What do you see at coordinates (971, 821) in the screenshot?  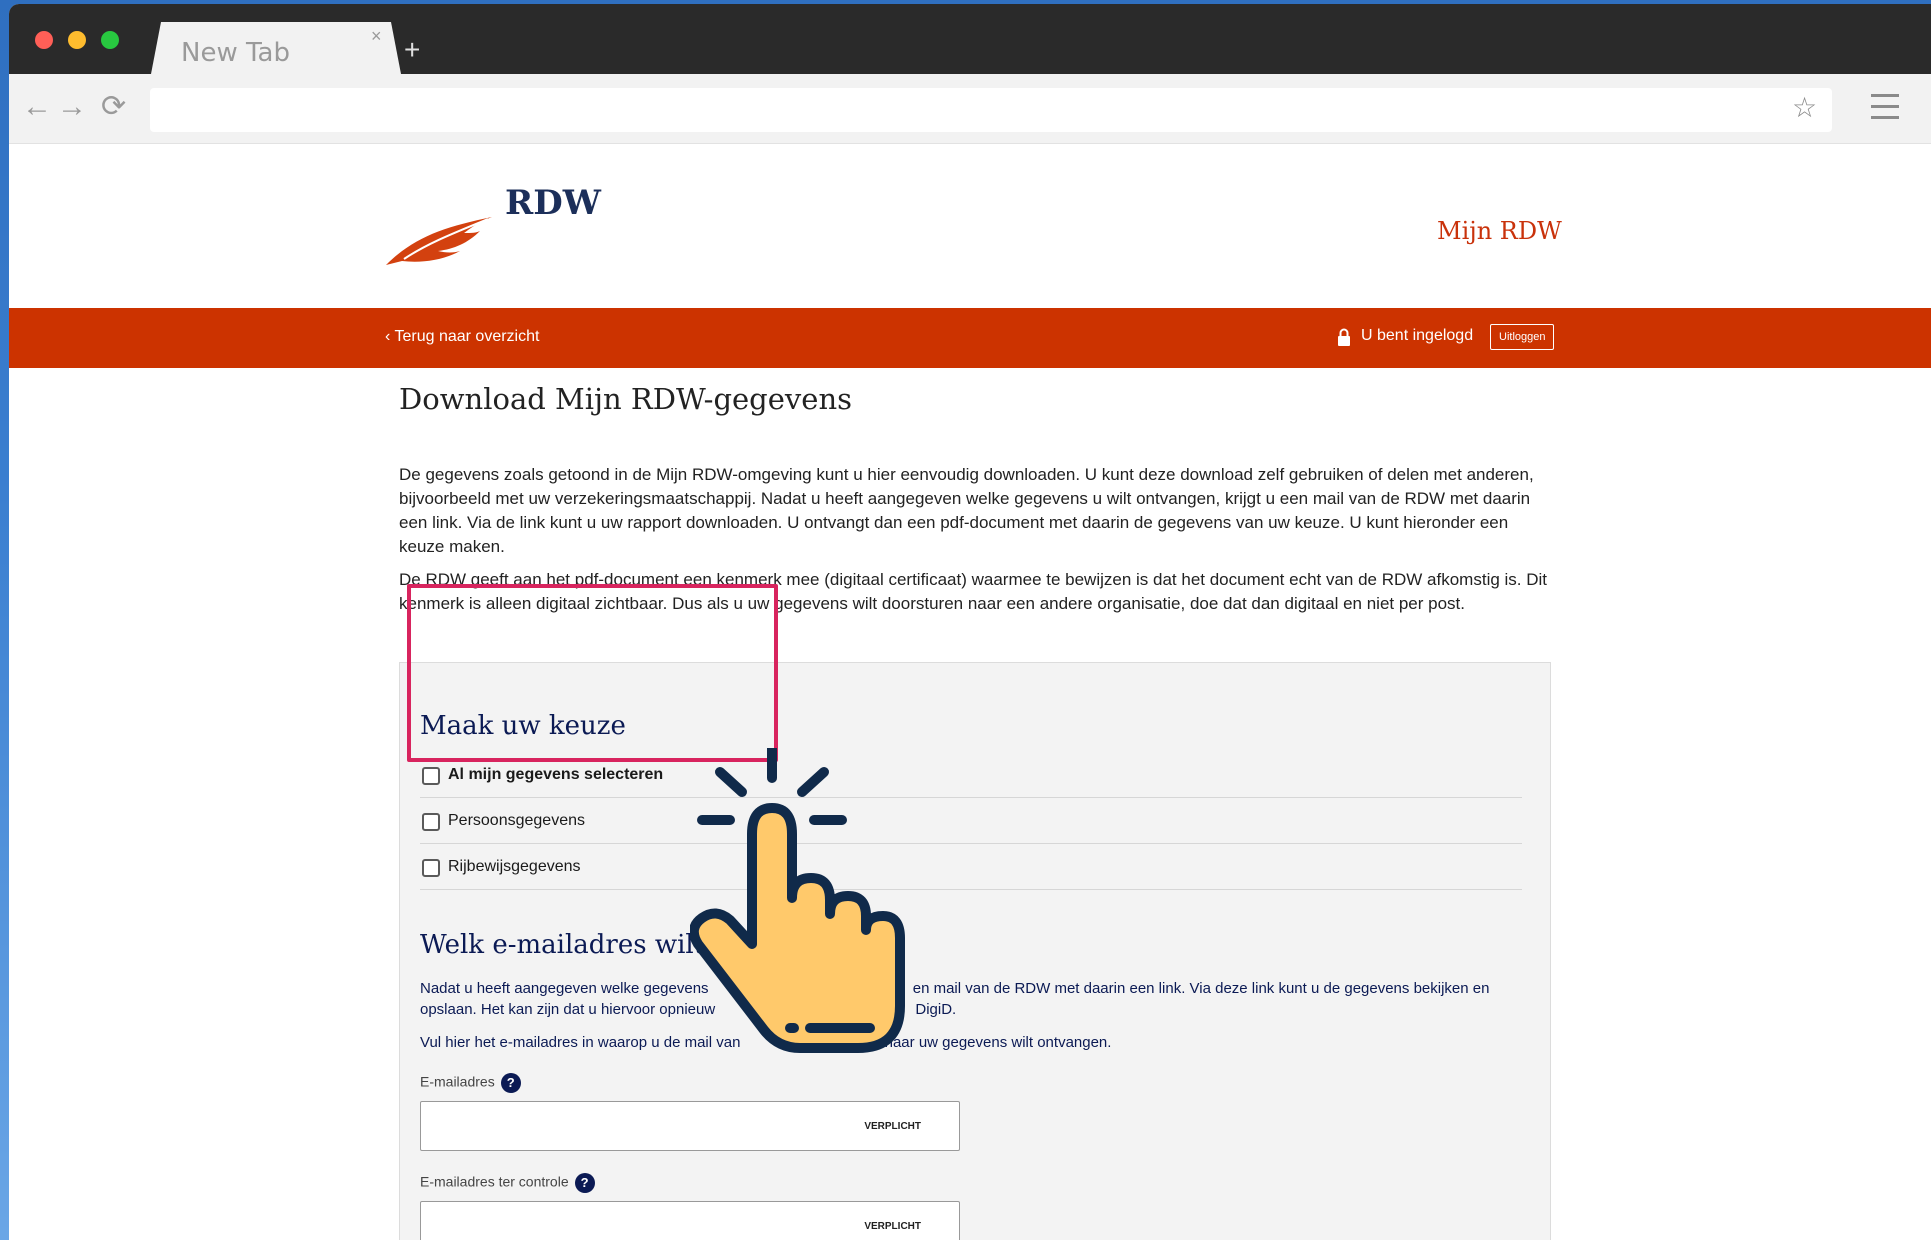 I see `option-personal-data: Persoonsgegevens` at bounding box center [971, 821].